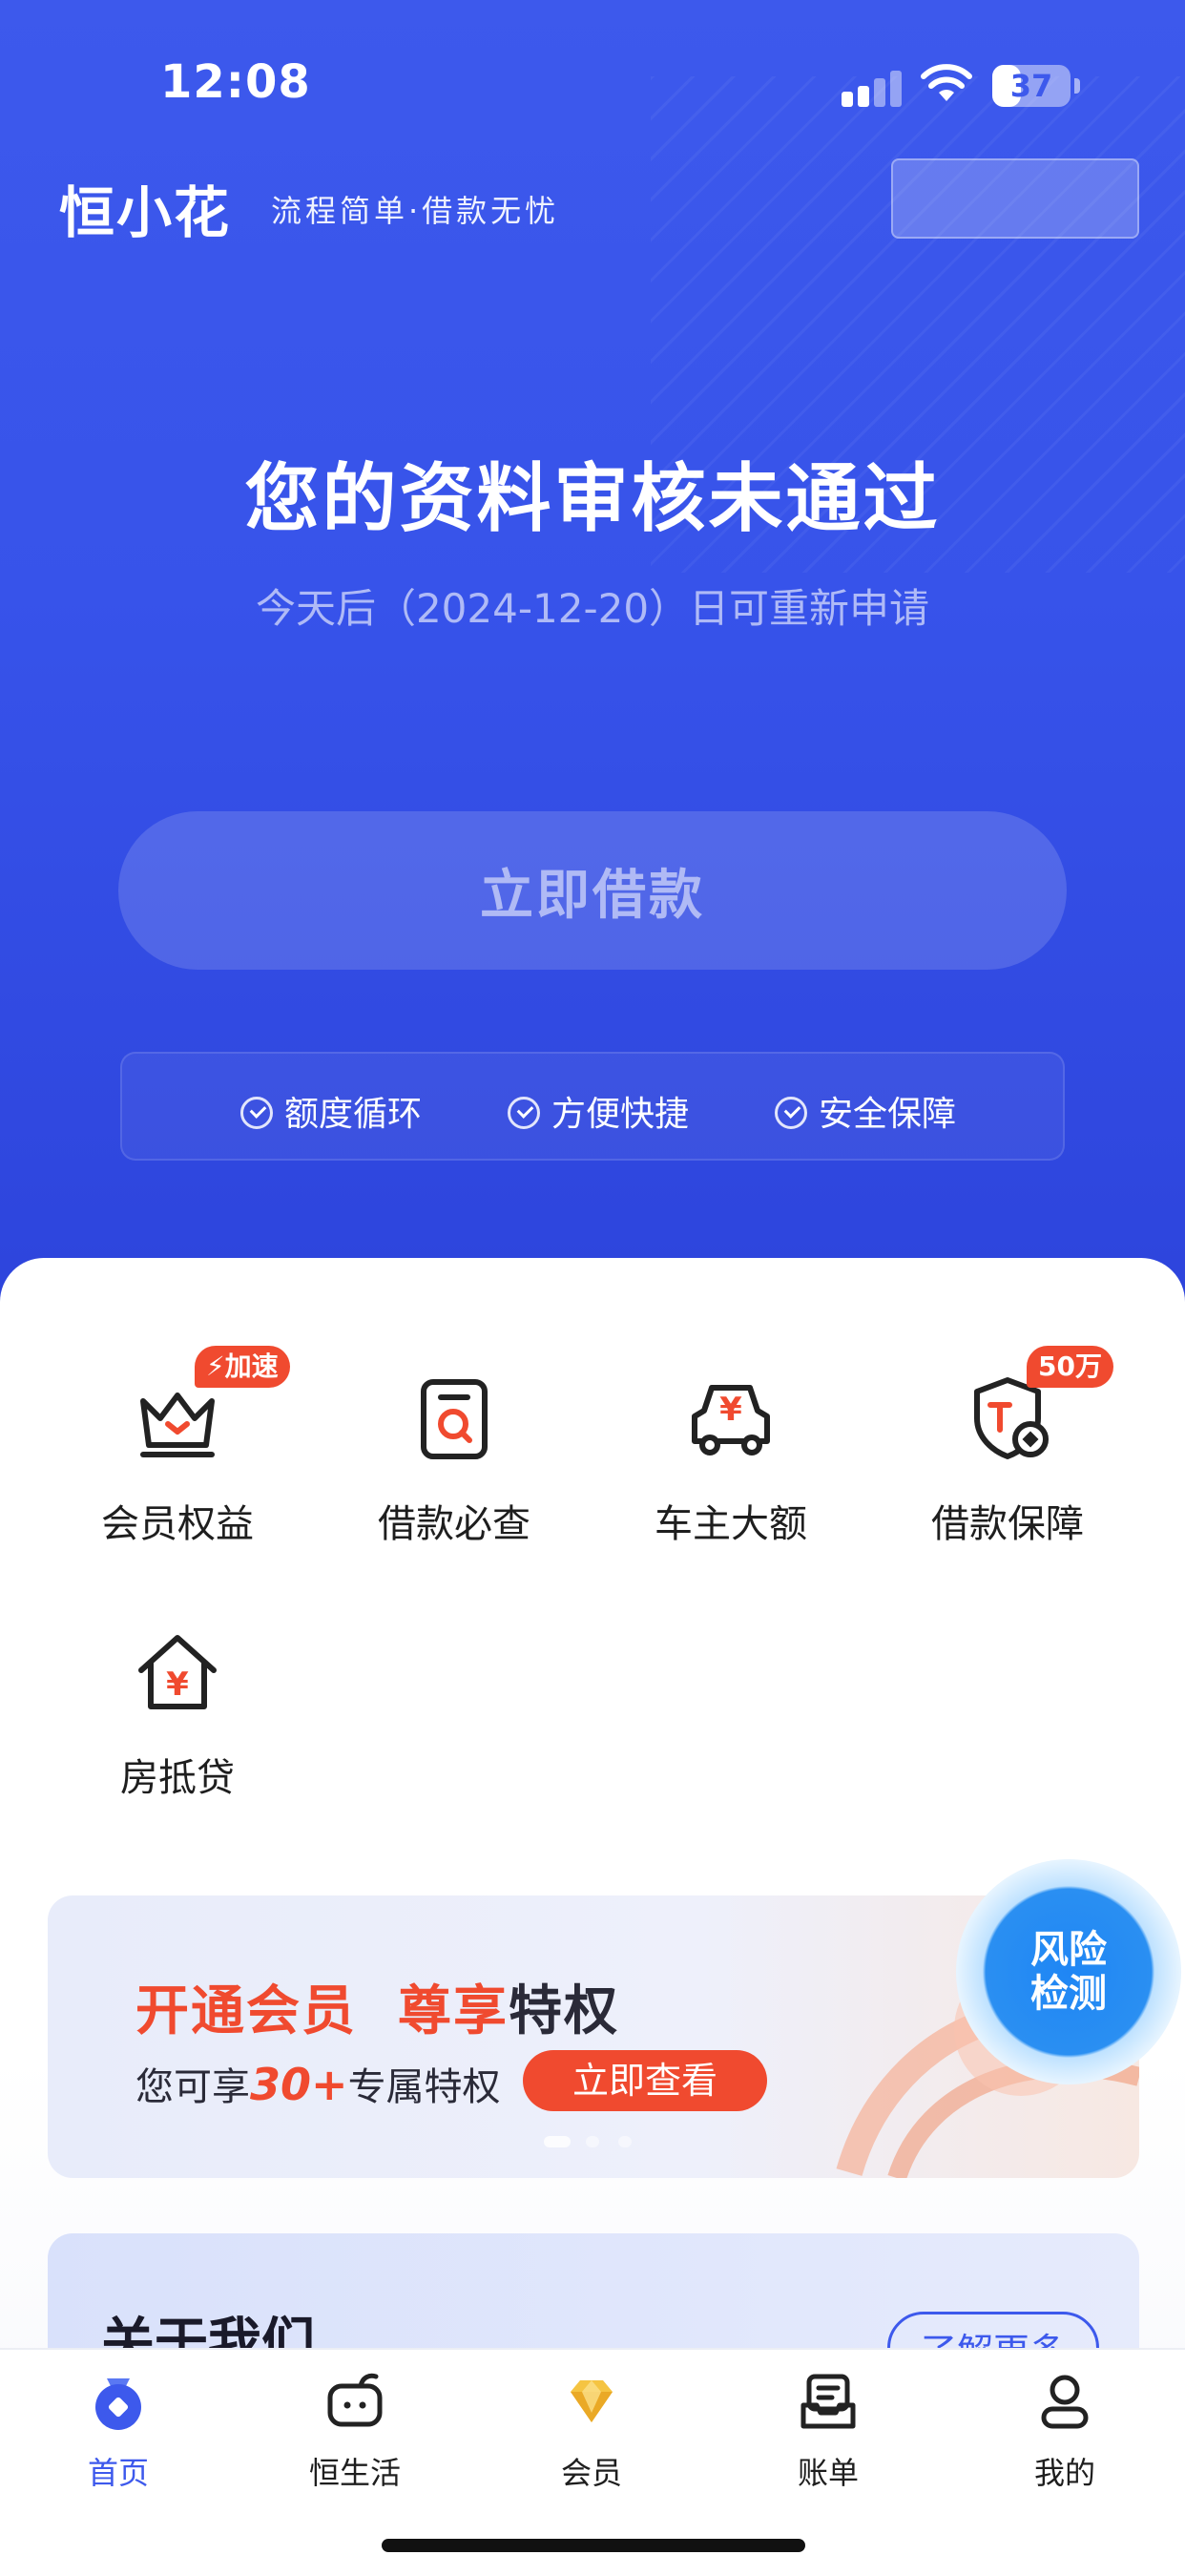 The image size is (1185, 2576). What do you see at coordinates (1064, 2442) in the screenshot?
I see `tab-profile: 我的` at bounding box center [1064, 2442].